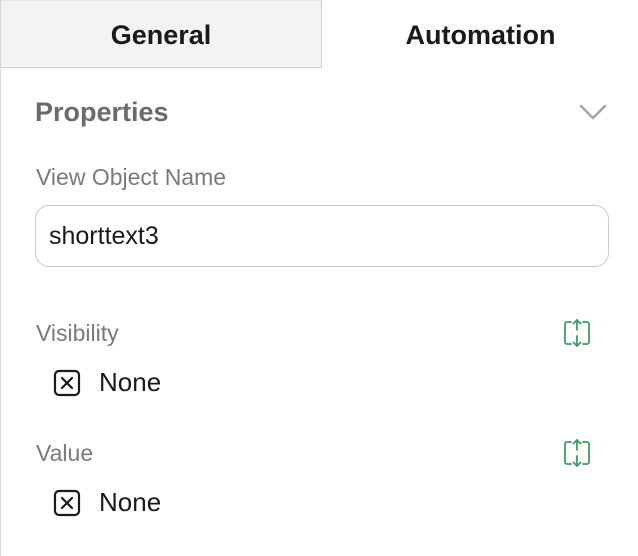 This screenshot has width=638, height=556. I want to click on visibility-value-row: None, so click(107, 382).